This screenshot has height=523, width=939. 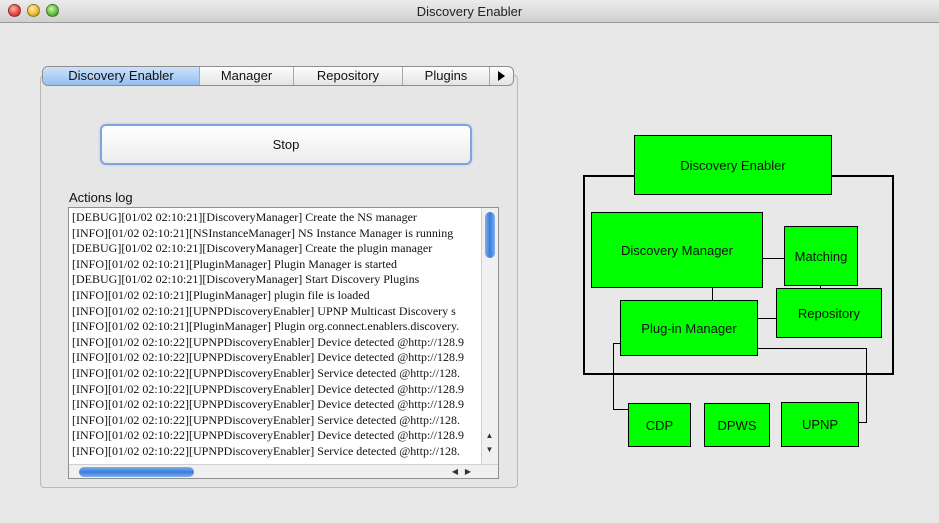 What do you see at coordinates (738, 374) in the screenshot?
I see `outer-frame-bottom` at bounding box center [738, 374].